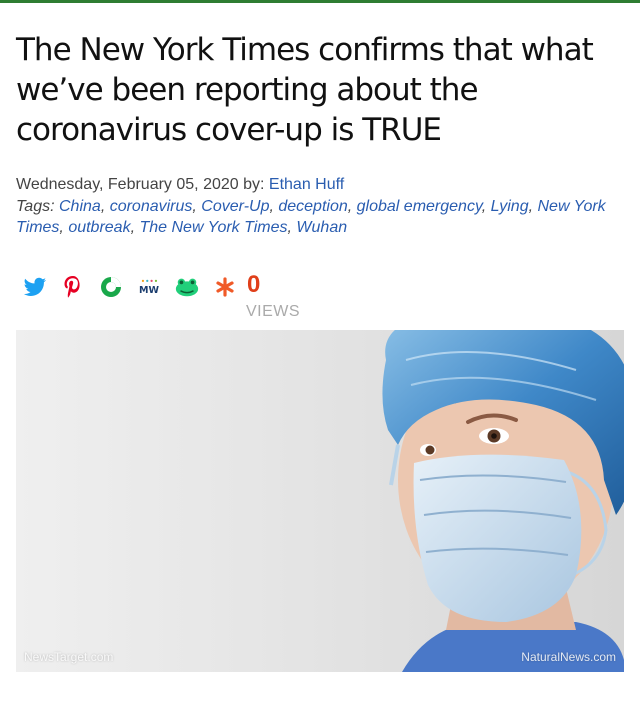  Describe the element at coordinates (127, 184) in the screenshot. I see `article-date: Wednesday, February 05, 2020` at that location.